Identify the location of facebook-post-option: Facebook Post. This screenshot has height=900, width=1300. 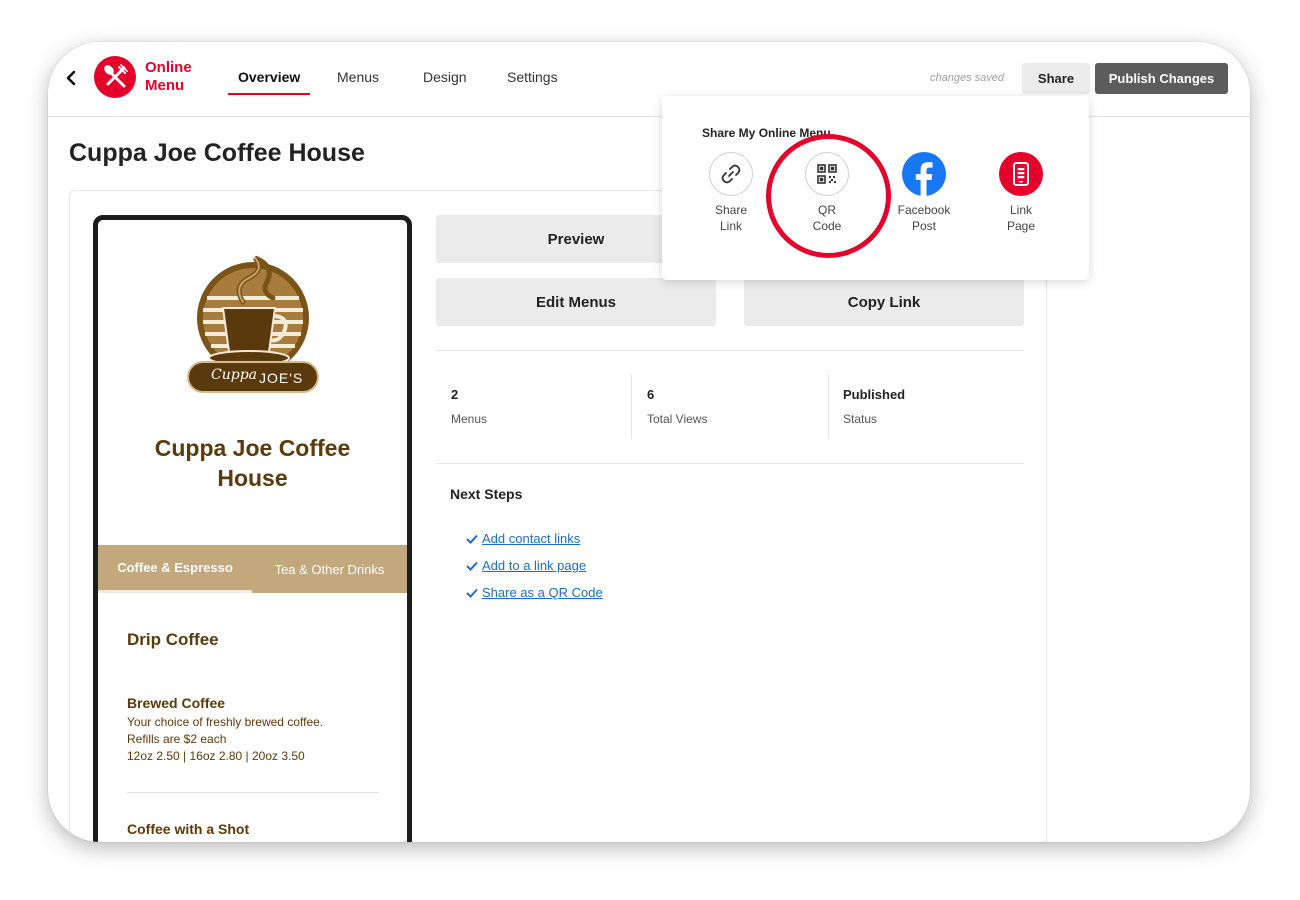
(924, 193).